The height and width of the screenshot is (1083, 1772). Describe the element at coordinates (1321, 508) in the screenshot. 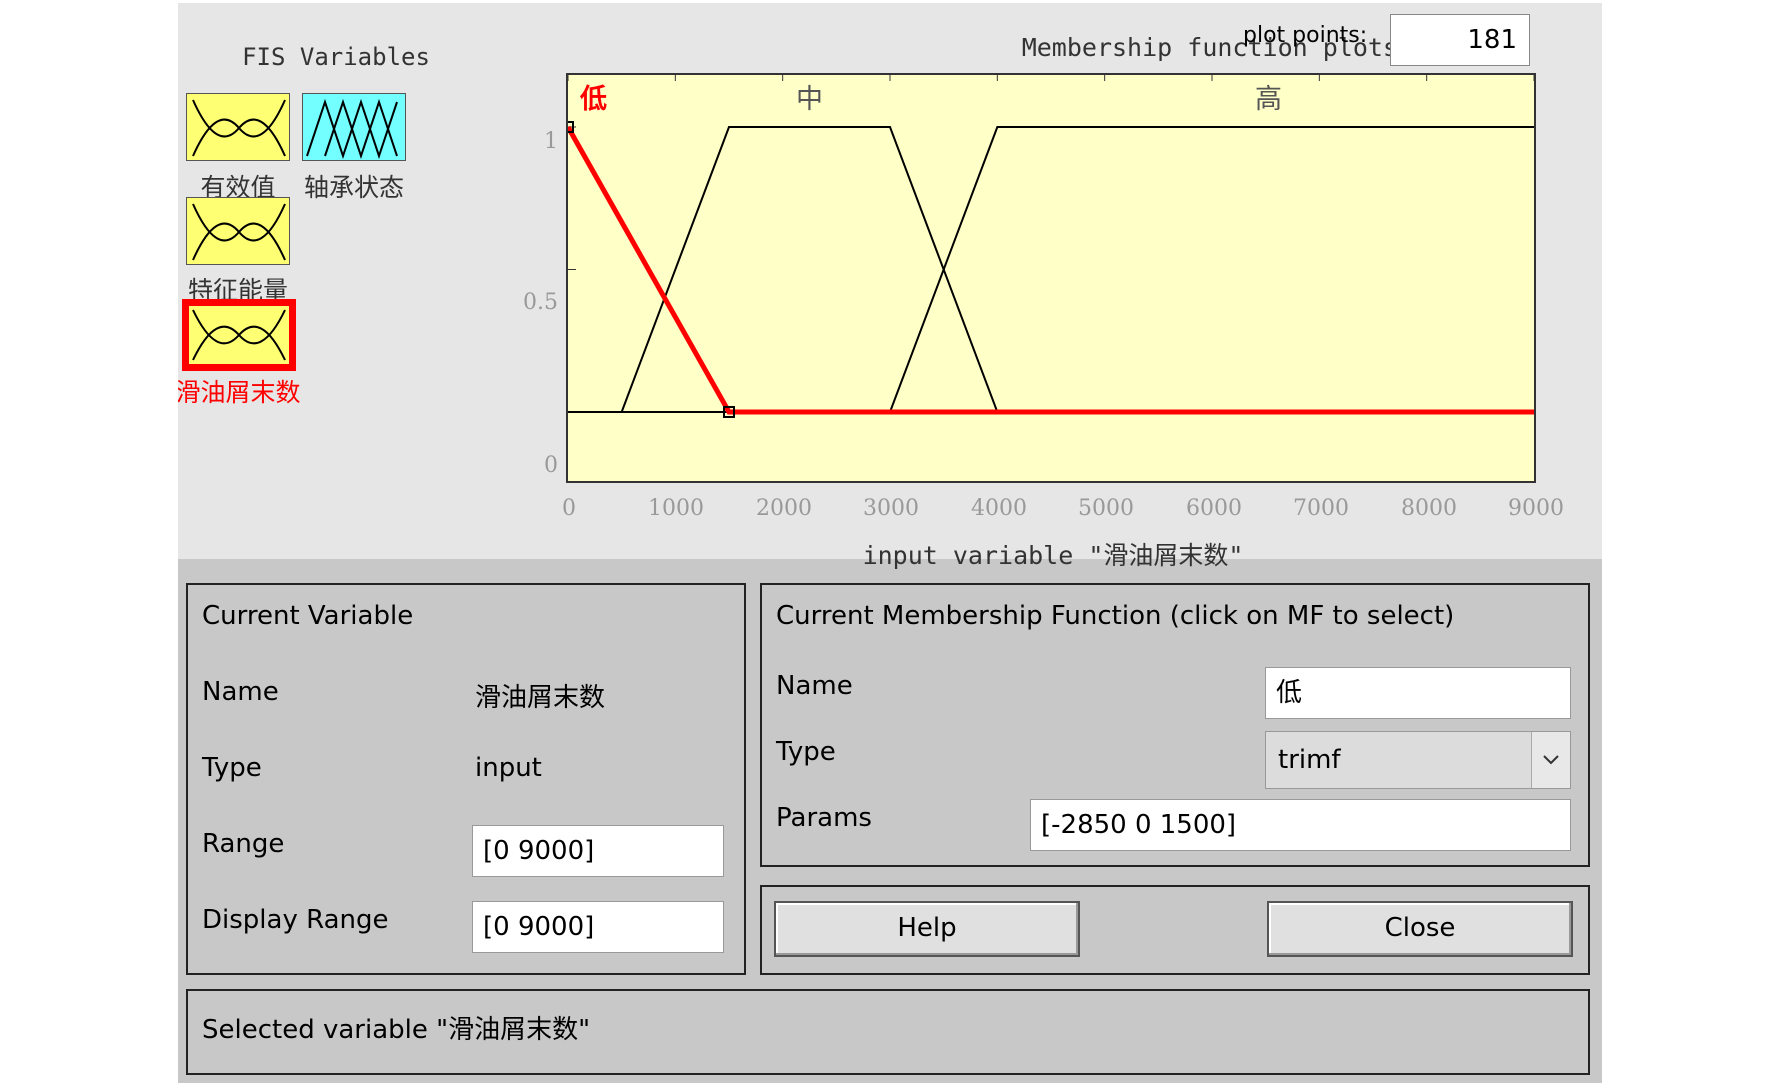

I see `x-tick-label: 7000` at that location.